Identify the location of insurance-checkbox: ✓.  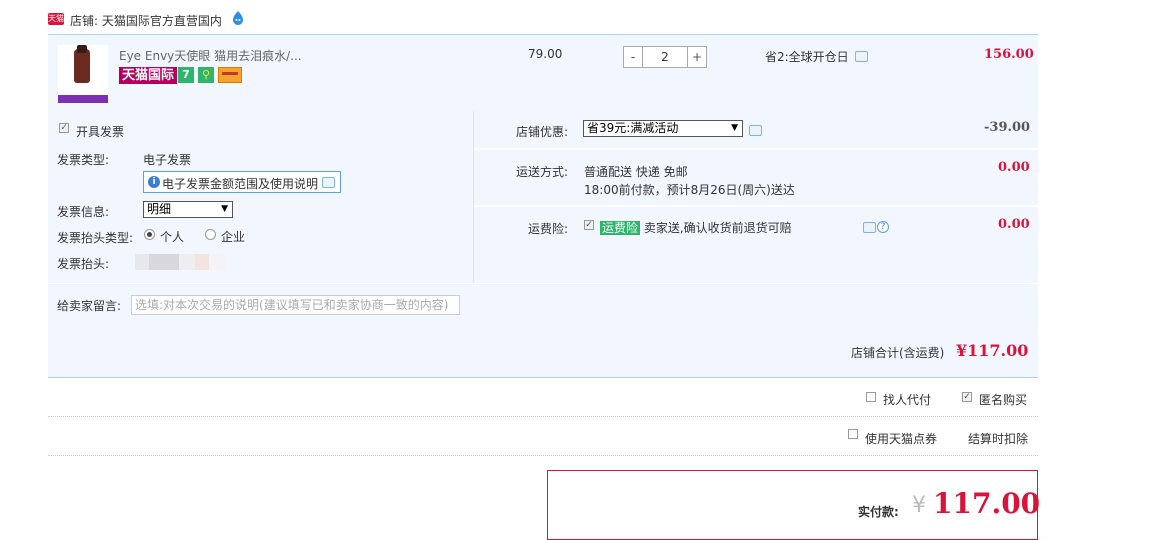
(589, 225).